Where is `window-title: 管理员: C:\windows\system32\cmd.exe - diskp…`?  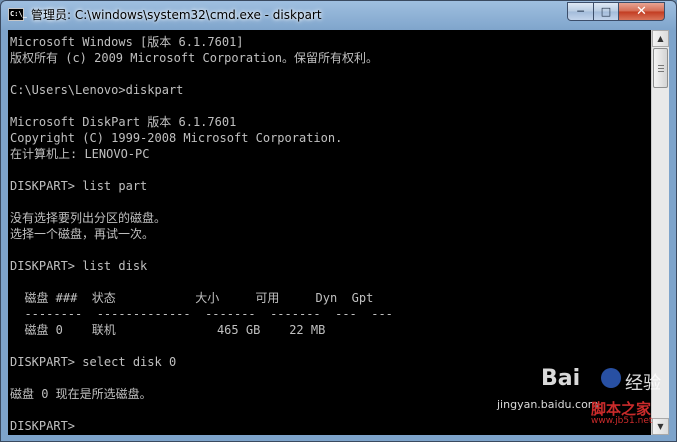
window-title: 管理员: C:\windows\system32\cmd.exe - diskp… is located at coordinates (176, 15).